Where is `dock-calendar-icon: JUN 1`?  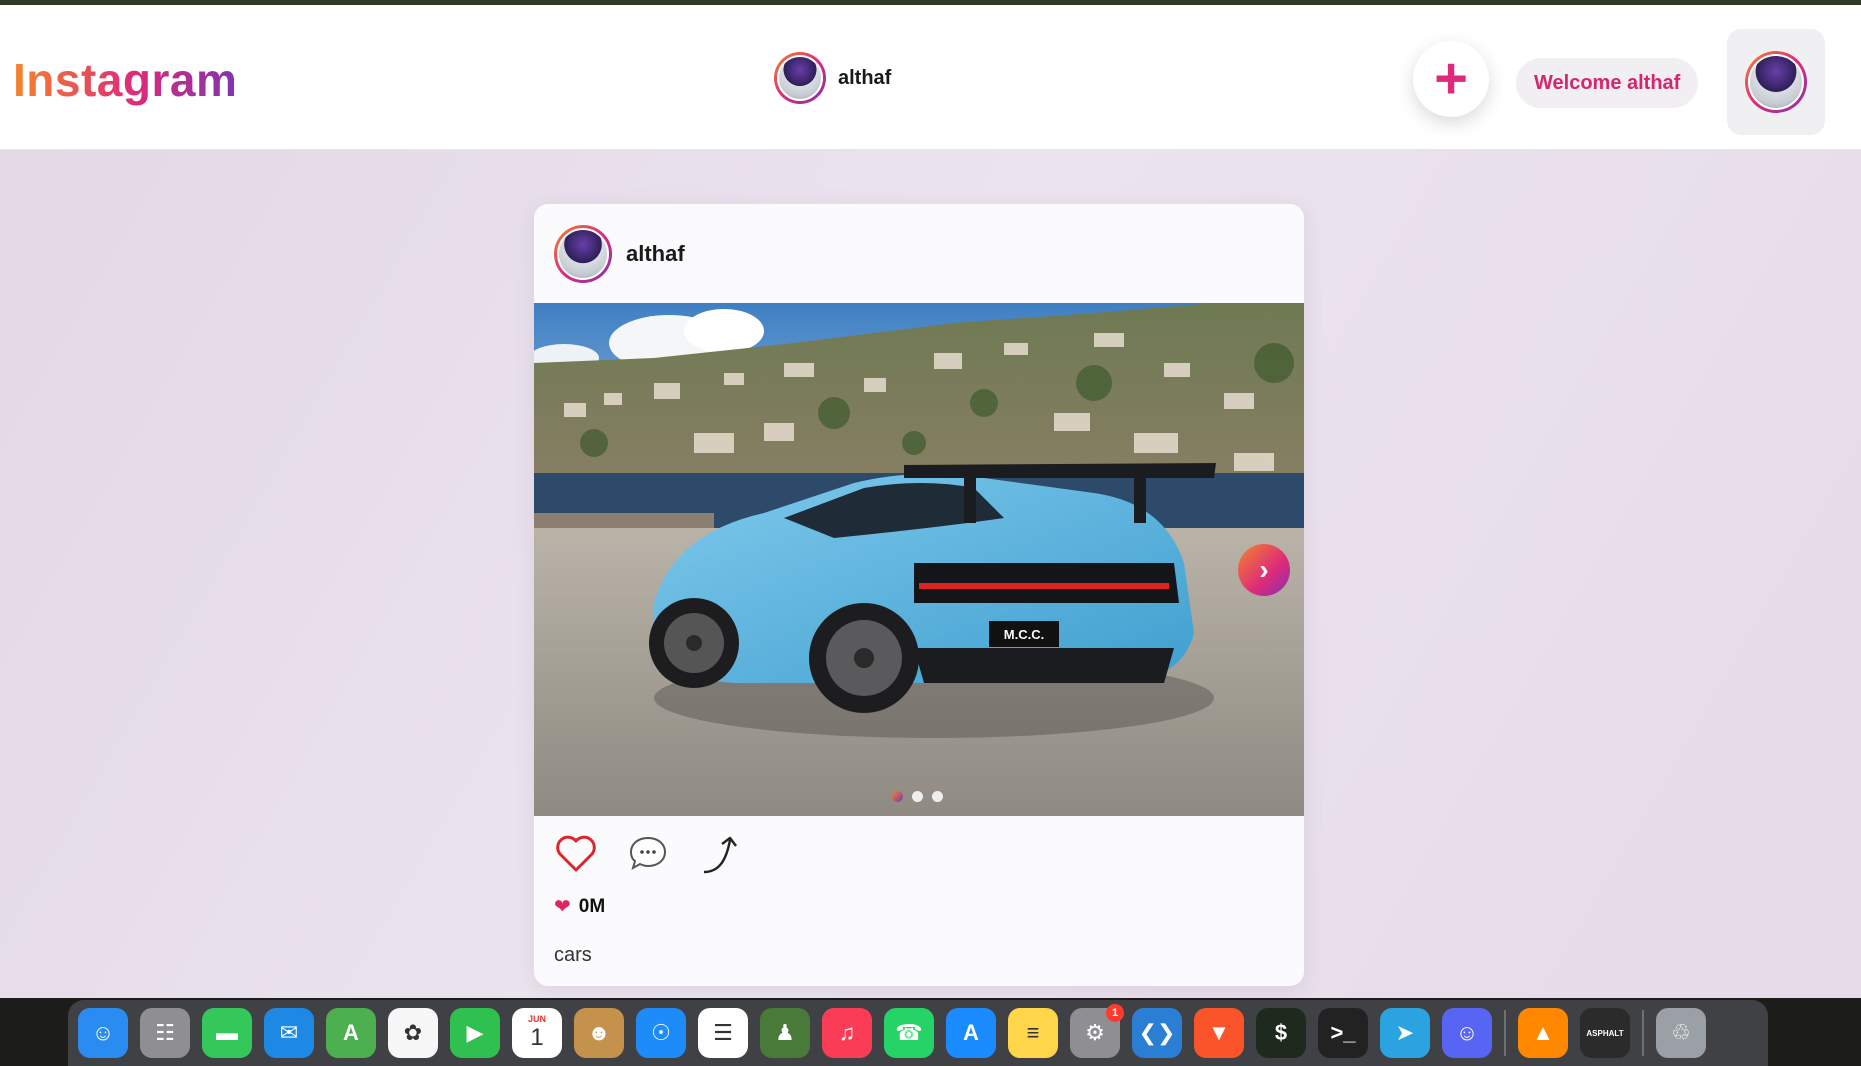
dock-calendar-icon: JUN 1 is located at coordinates (537, 1033).